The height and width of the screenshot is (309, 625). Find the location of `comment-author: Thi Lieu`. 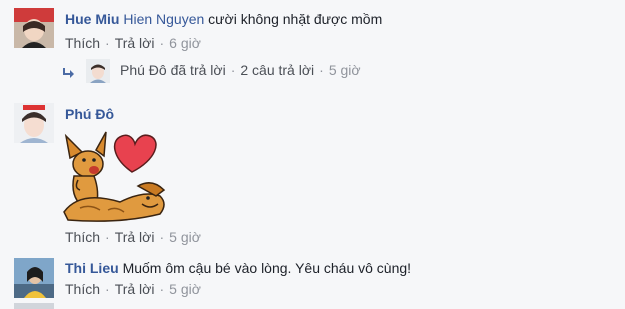

comment-author: Thi Lieu is located at coordinates (92, 268).